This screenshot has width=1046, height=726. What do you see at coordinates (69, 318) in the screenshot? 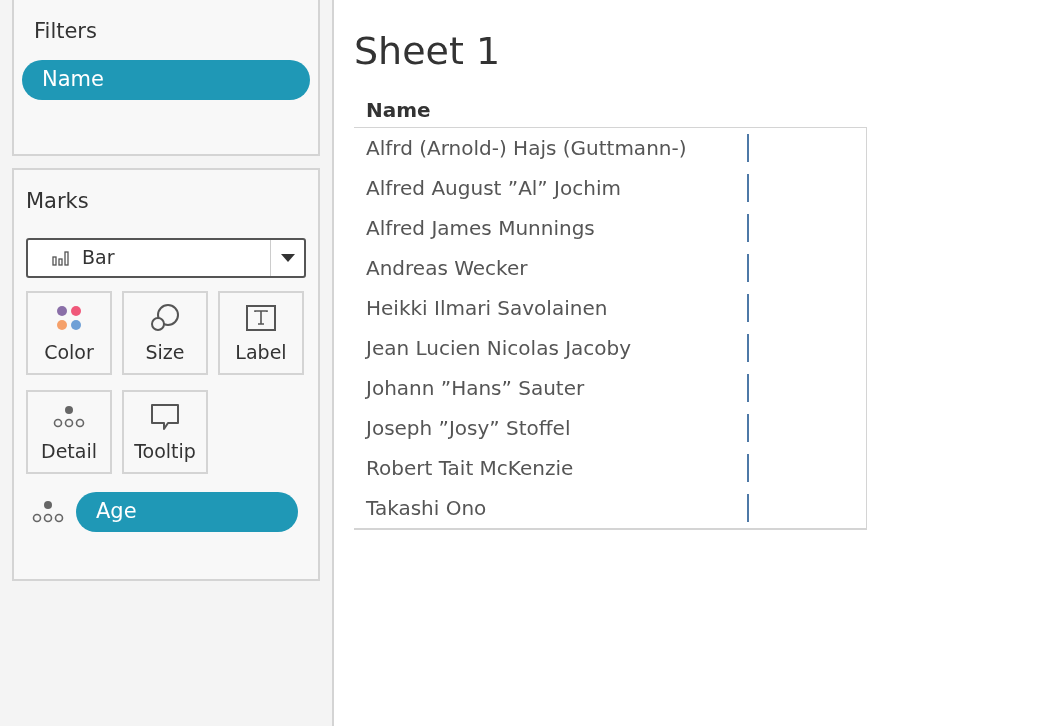
I see `color-dots-icon` at bounding box center [69, 318].